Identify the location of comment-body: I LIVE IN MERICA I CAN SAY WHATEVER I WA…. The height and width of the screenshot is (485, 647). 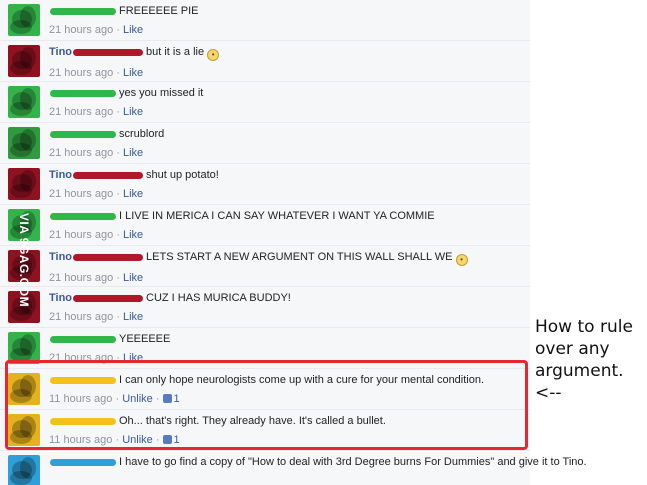
(286, 225).